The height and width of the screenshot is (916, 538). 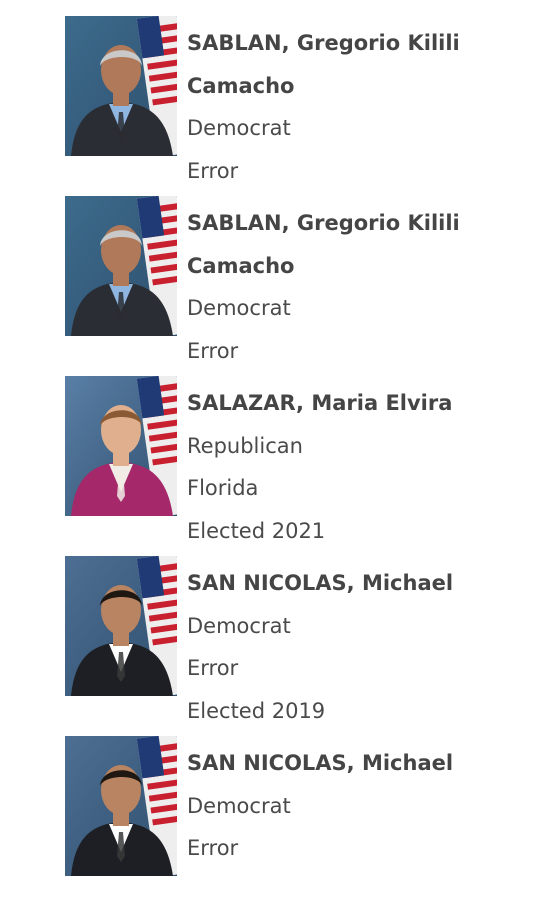 What do you see at coordinates (256, 530) in the screenshot?
I see `member-elected: Elected 2021` at bounding box center [256, 530].